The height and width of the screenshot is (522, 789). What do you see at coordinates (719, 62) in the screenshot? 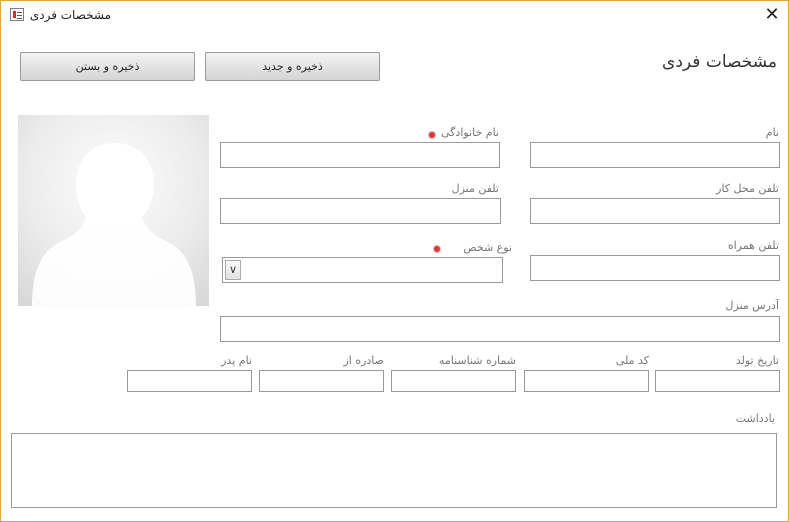
I see `form-title: مشخصات فردی` at bounding box center [719, 62].